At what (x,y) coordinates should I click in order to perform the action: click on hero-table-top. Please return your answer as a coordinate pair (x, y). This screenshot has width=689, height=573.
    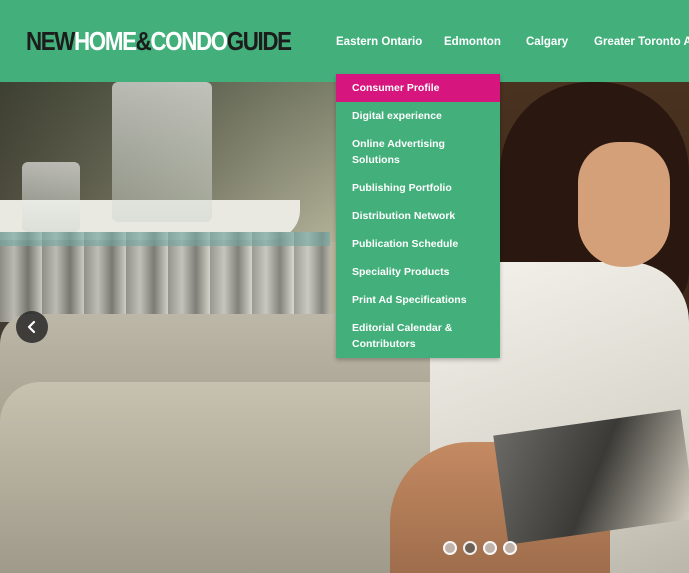
    Looking at the image, I should click on (165, 239).